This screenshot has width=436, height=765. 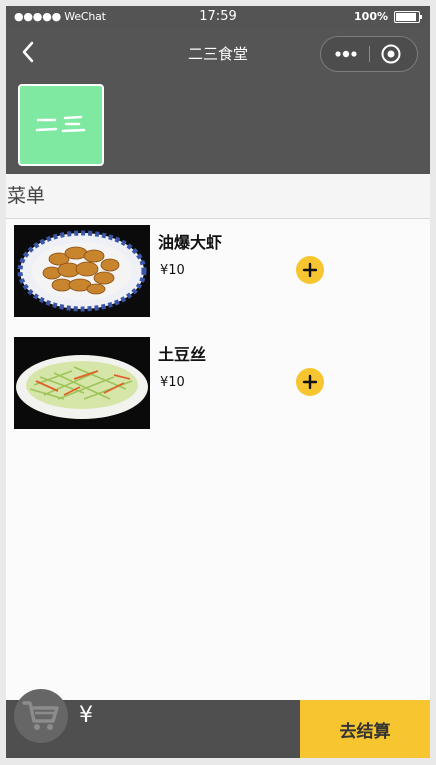 I want to click on capsule-divider, so click(x=369, y=54).